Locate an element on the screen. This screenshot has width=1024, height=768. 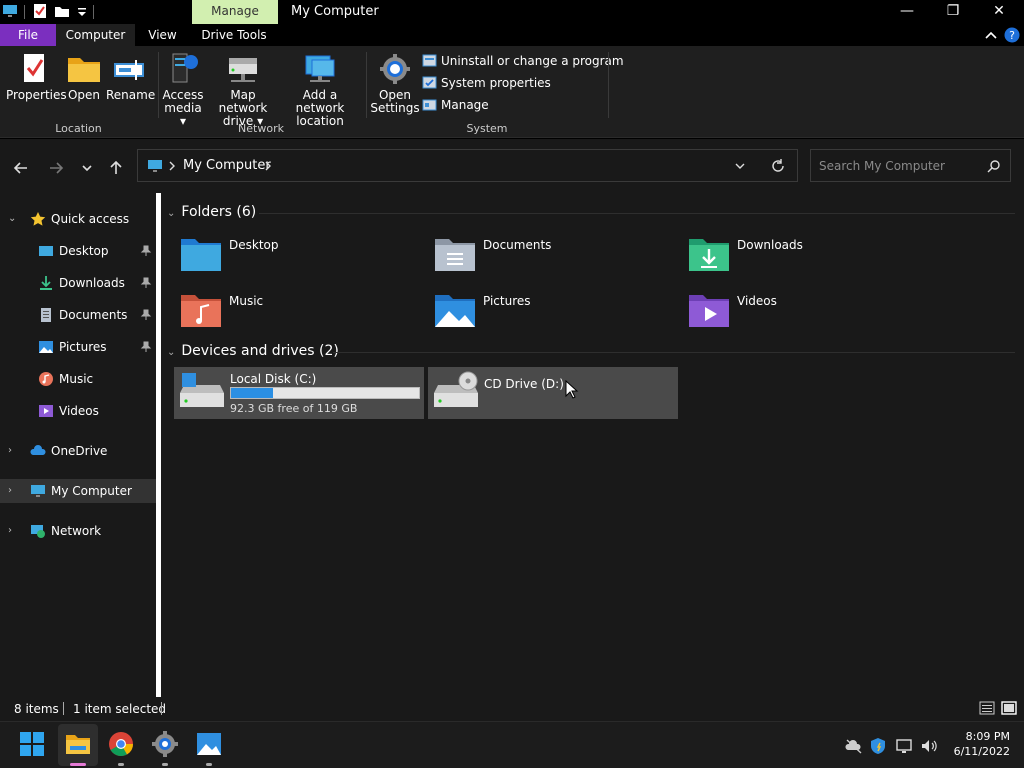
search-icon is located at coordinates (994, 166).